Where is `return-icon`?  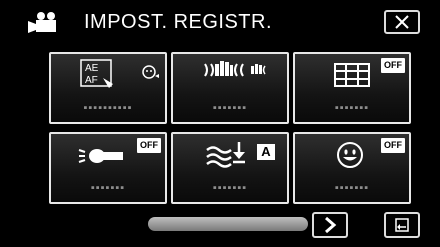
return-icon is located at coordinates (402, 225).